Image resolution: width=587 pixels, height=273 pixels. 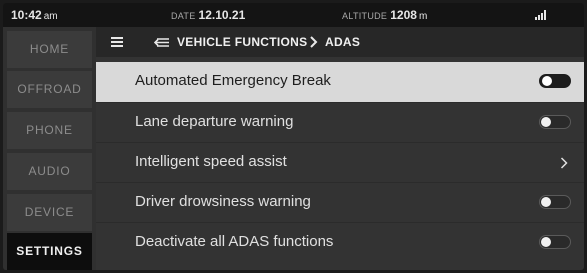 I want to click on deactivate-all-adas-toggle, so click(x=555, y=242).